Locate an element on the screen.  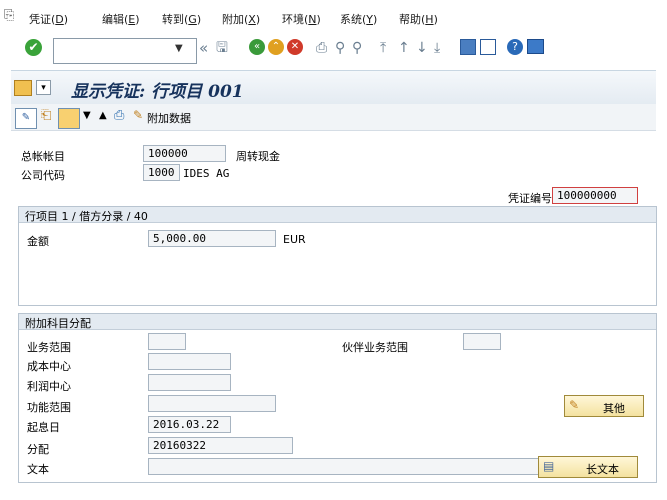
more-button: ✎ 其他 is located at coordinates (604, 406).